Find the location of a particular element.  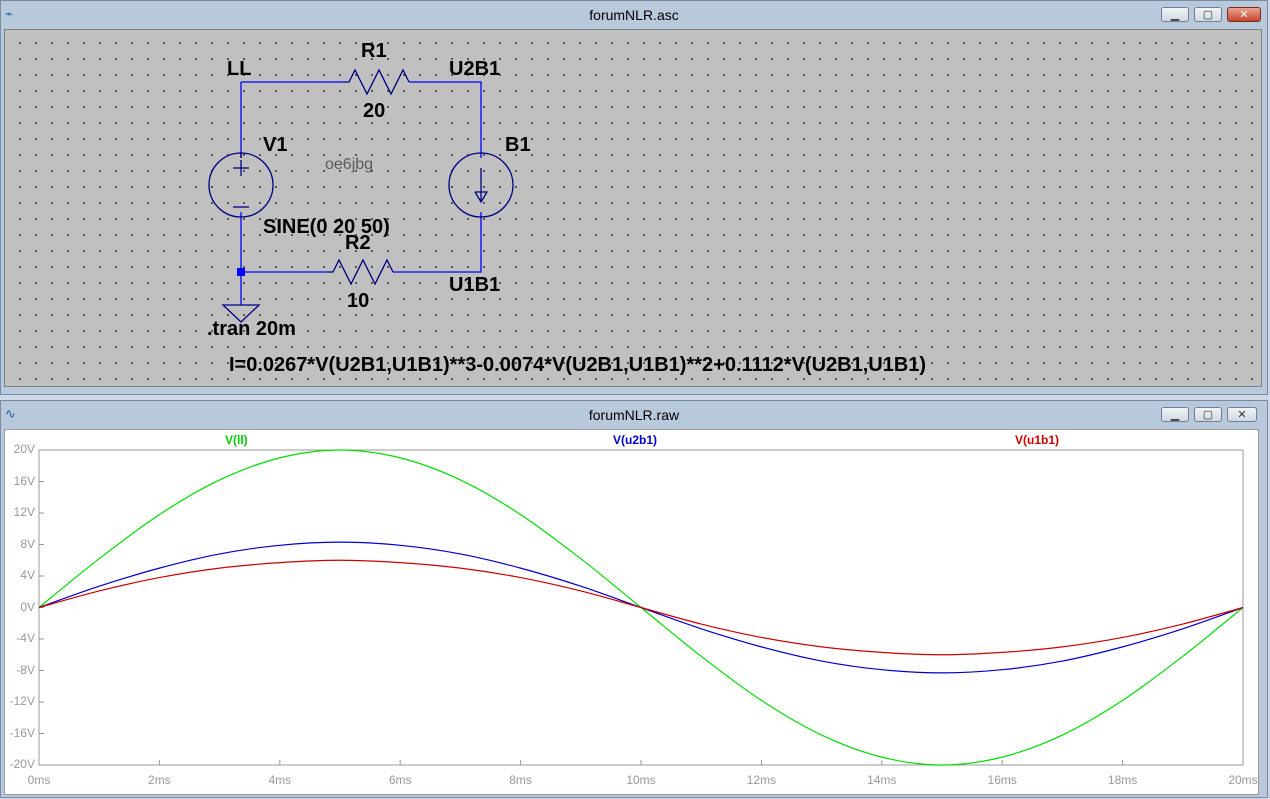

junction-dot is located at coordinates (241, 272).